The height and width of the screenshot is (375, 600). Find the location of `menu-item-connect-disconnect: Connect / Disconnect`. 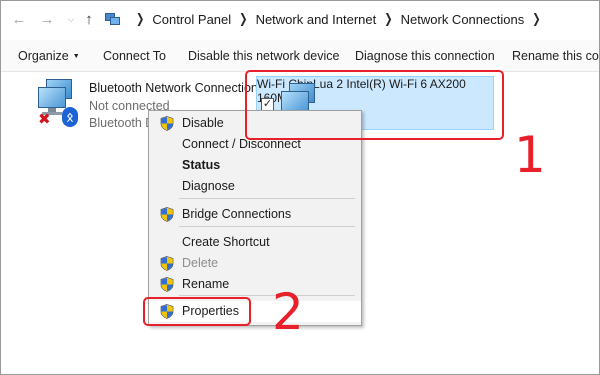

menu-item-connect-disconnect: Connect / Disconnect is located at coordinates (255, 144).